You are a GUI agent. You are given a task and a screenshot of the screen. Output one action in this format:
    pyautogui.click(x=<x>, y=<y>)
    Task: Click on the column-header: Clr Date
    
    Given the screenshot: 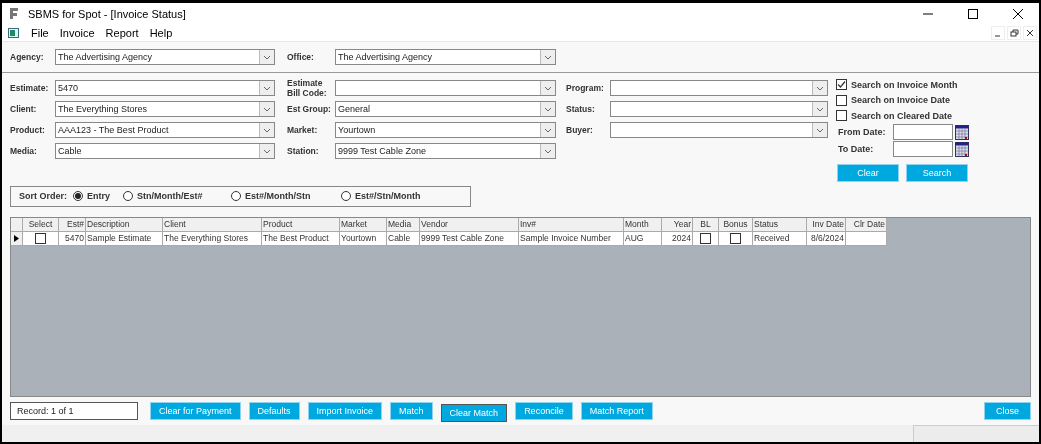 What is the action you would take?
    pyautogui.click(x=866, y=224)
    